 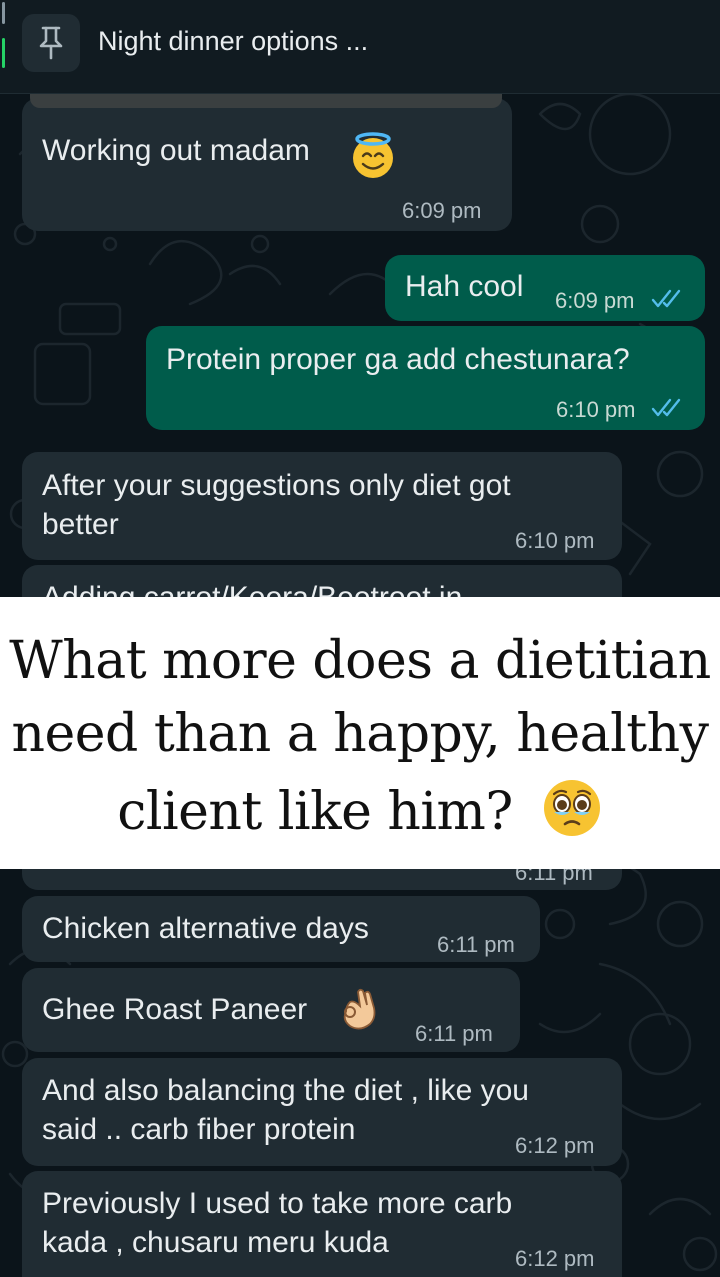 What do you see at coordinates (398, 359) in the screenshot?
I see `message-text: Protein proper ga add chestunara?` at bounding box center [398, 359].